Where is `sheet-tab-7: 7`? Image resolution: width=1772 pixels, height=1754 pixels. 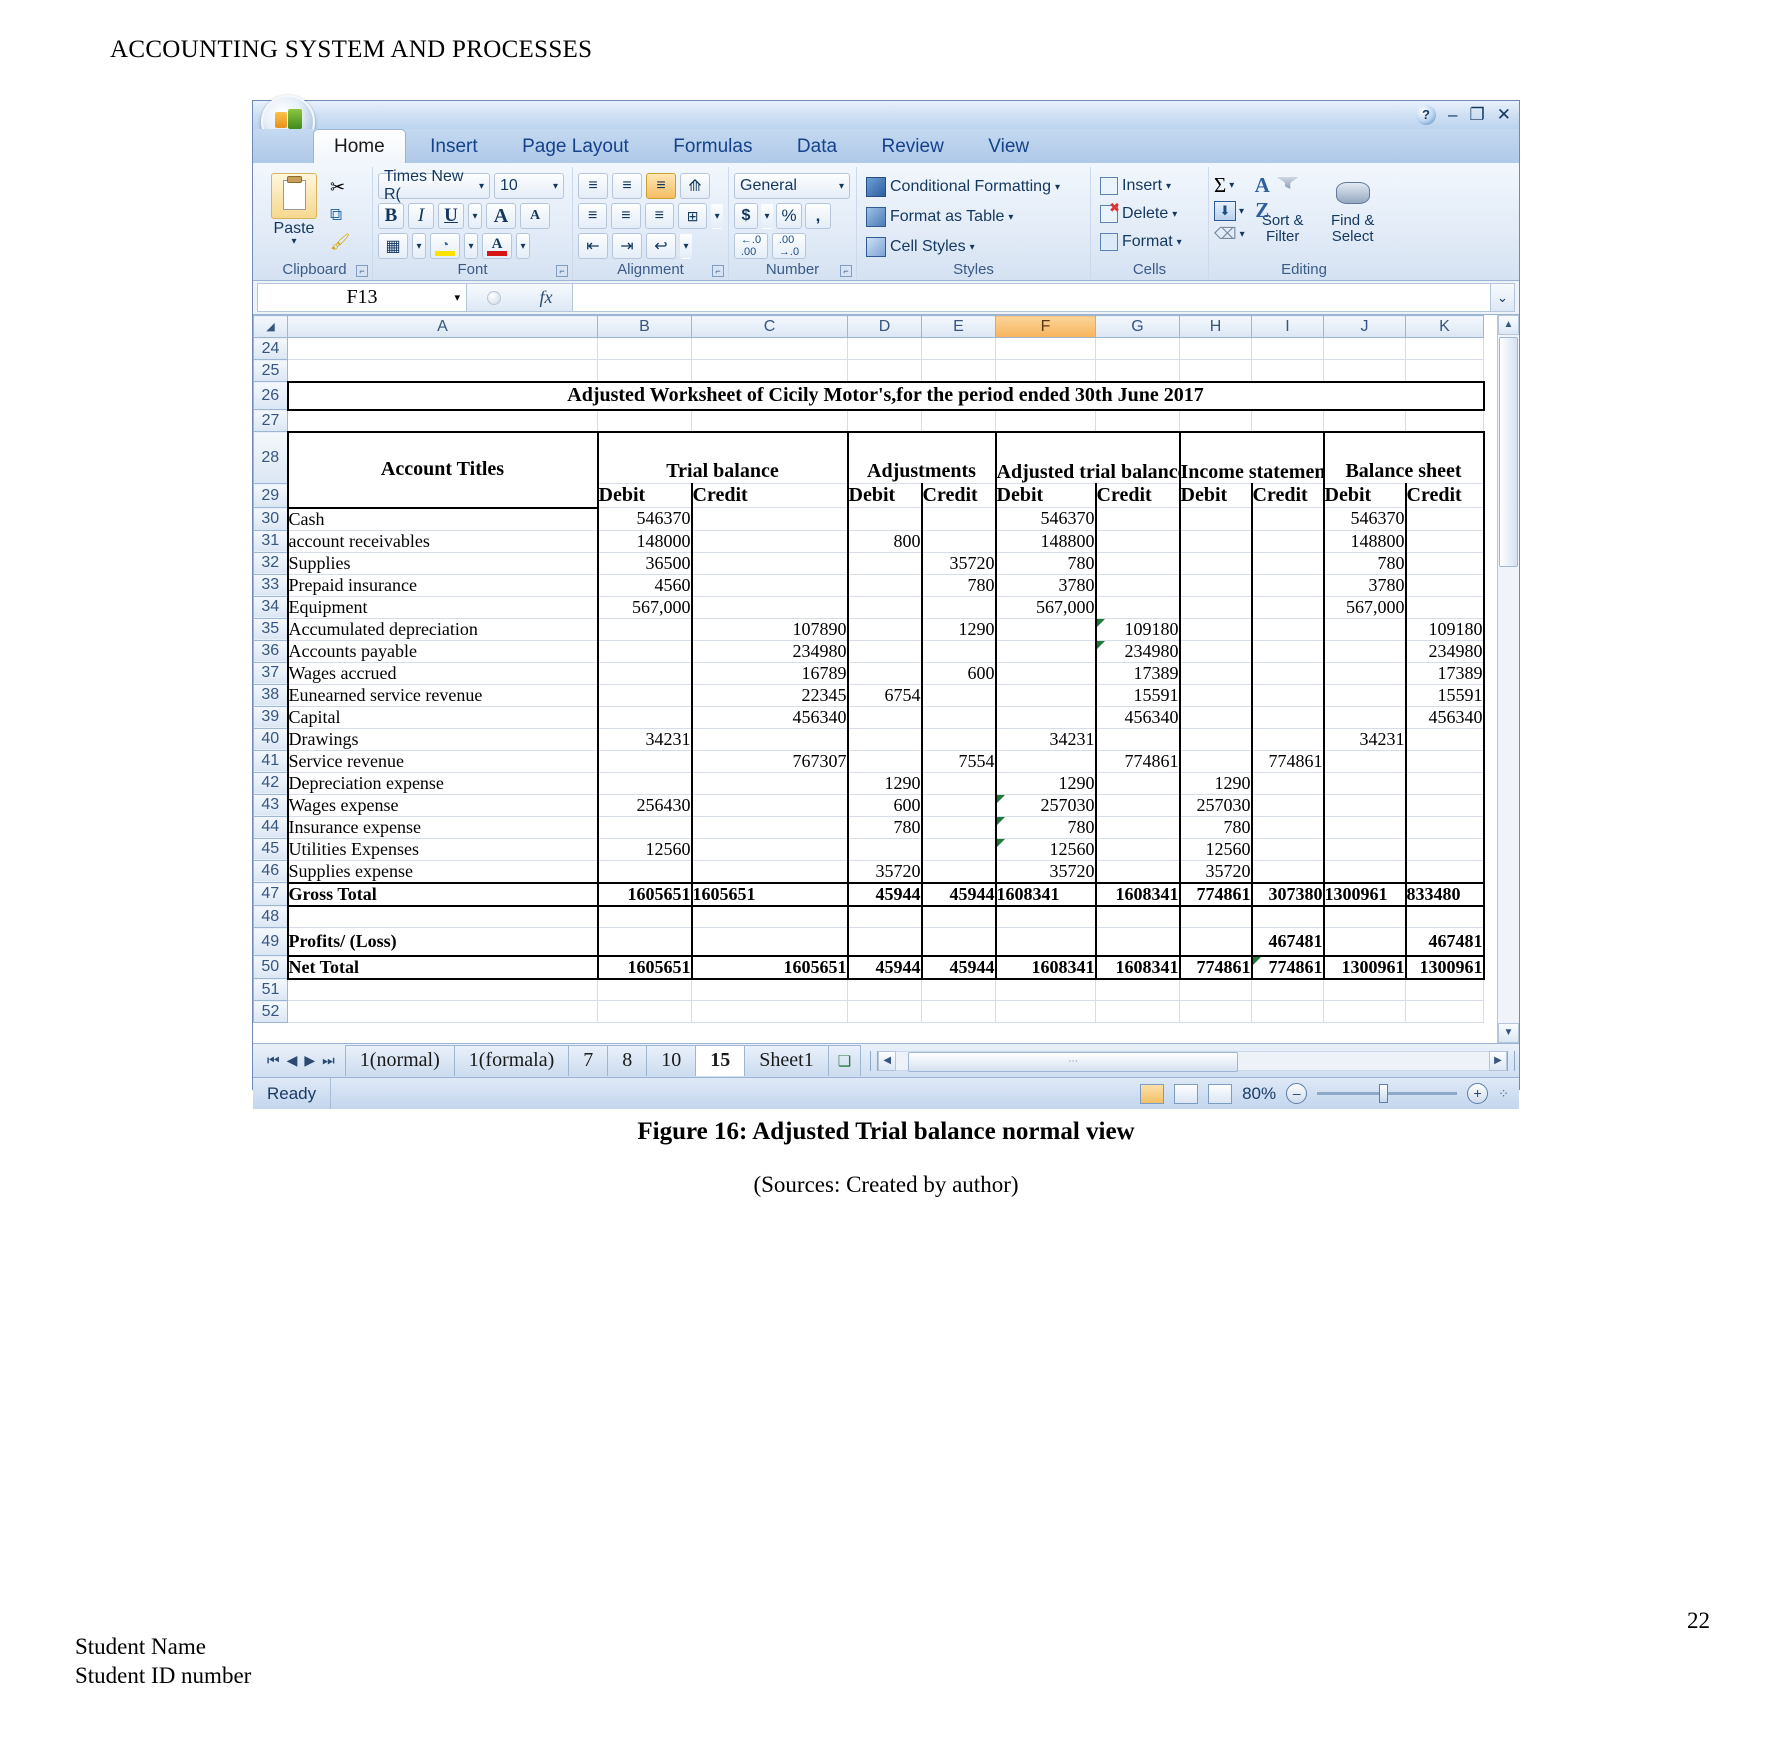
sheet-tab-7: 7 is located at coordinates (588, 1060).